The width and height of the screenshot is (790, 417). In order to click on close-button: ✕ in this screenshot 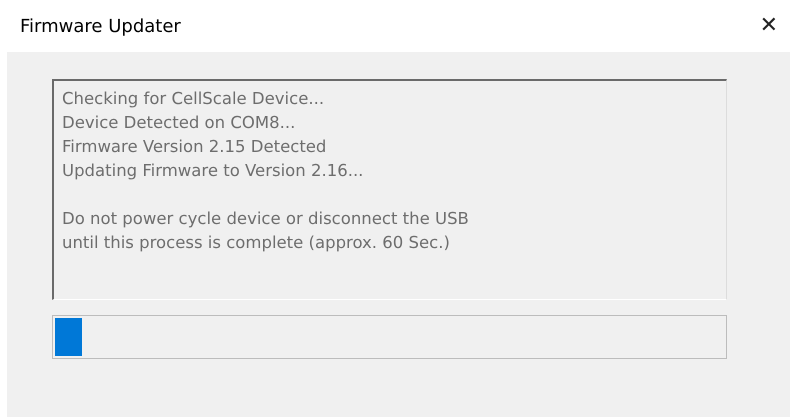, I will do `click(769, 26)`.